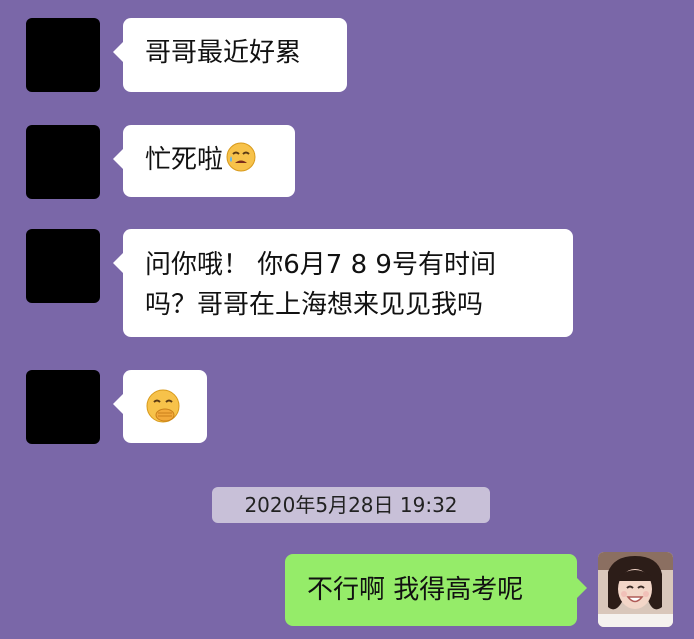 The height and width of the screenshot is (639, 694). I want to click on message-text-line: 问你哦！ 你6月7 8 9号有时间, so click(320, 265).